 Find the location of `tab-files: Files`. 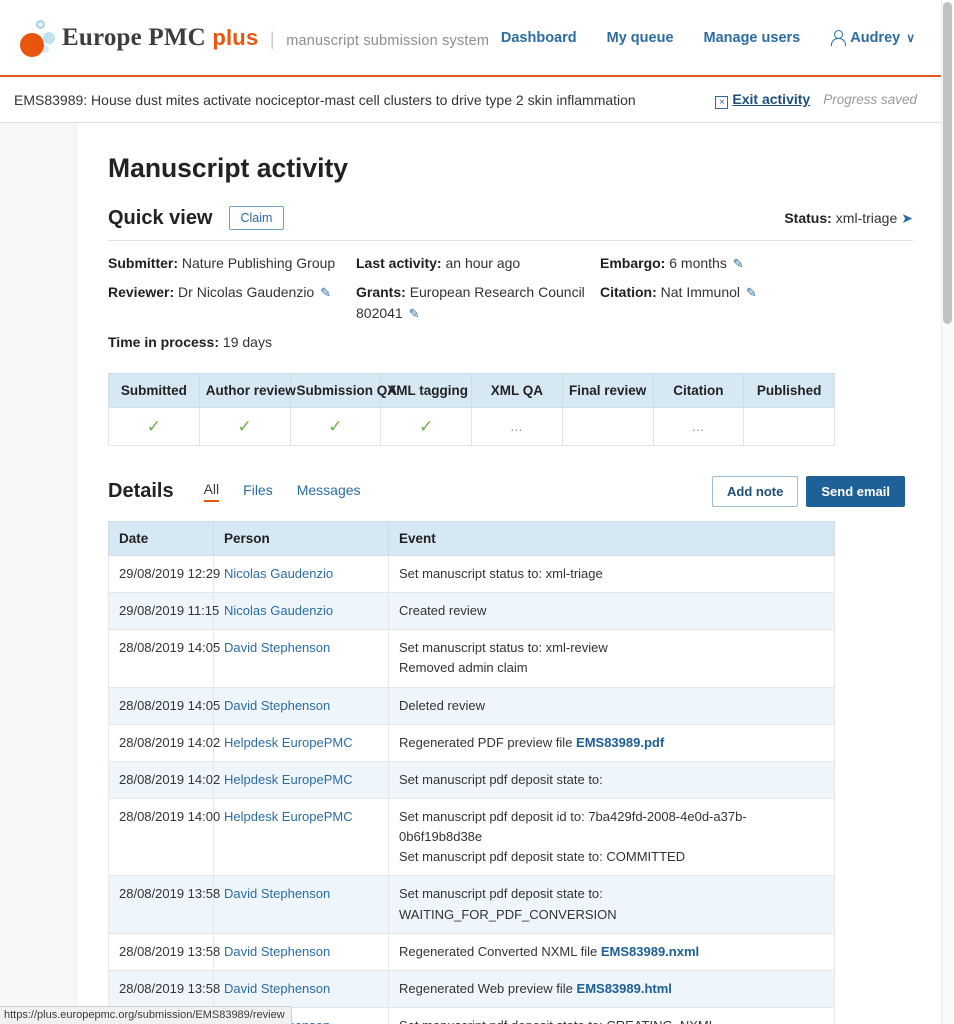

tab-files: Files is located at coordinates (258, 491).